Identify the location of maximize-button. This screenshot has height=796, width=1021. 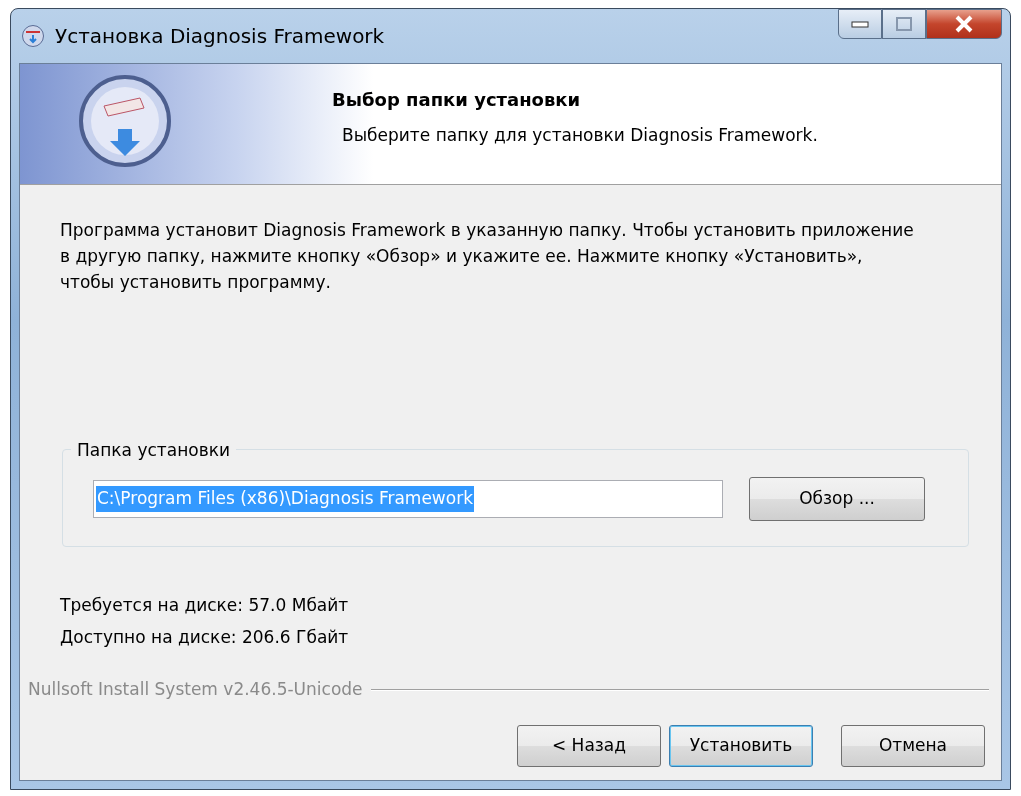
(904, 24).